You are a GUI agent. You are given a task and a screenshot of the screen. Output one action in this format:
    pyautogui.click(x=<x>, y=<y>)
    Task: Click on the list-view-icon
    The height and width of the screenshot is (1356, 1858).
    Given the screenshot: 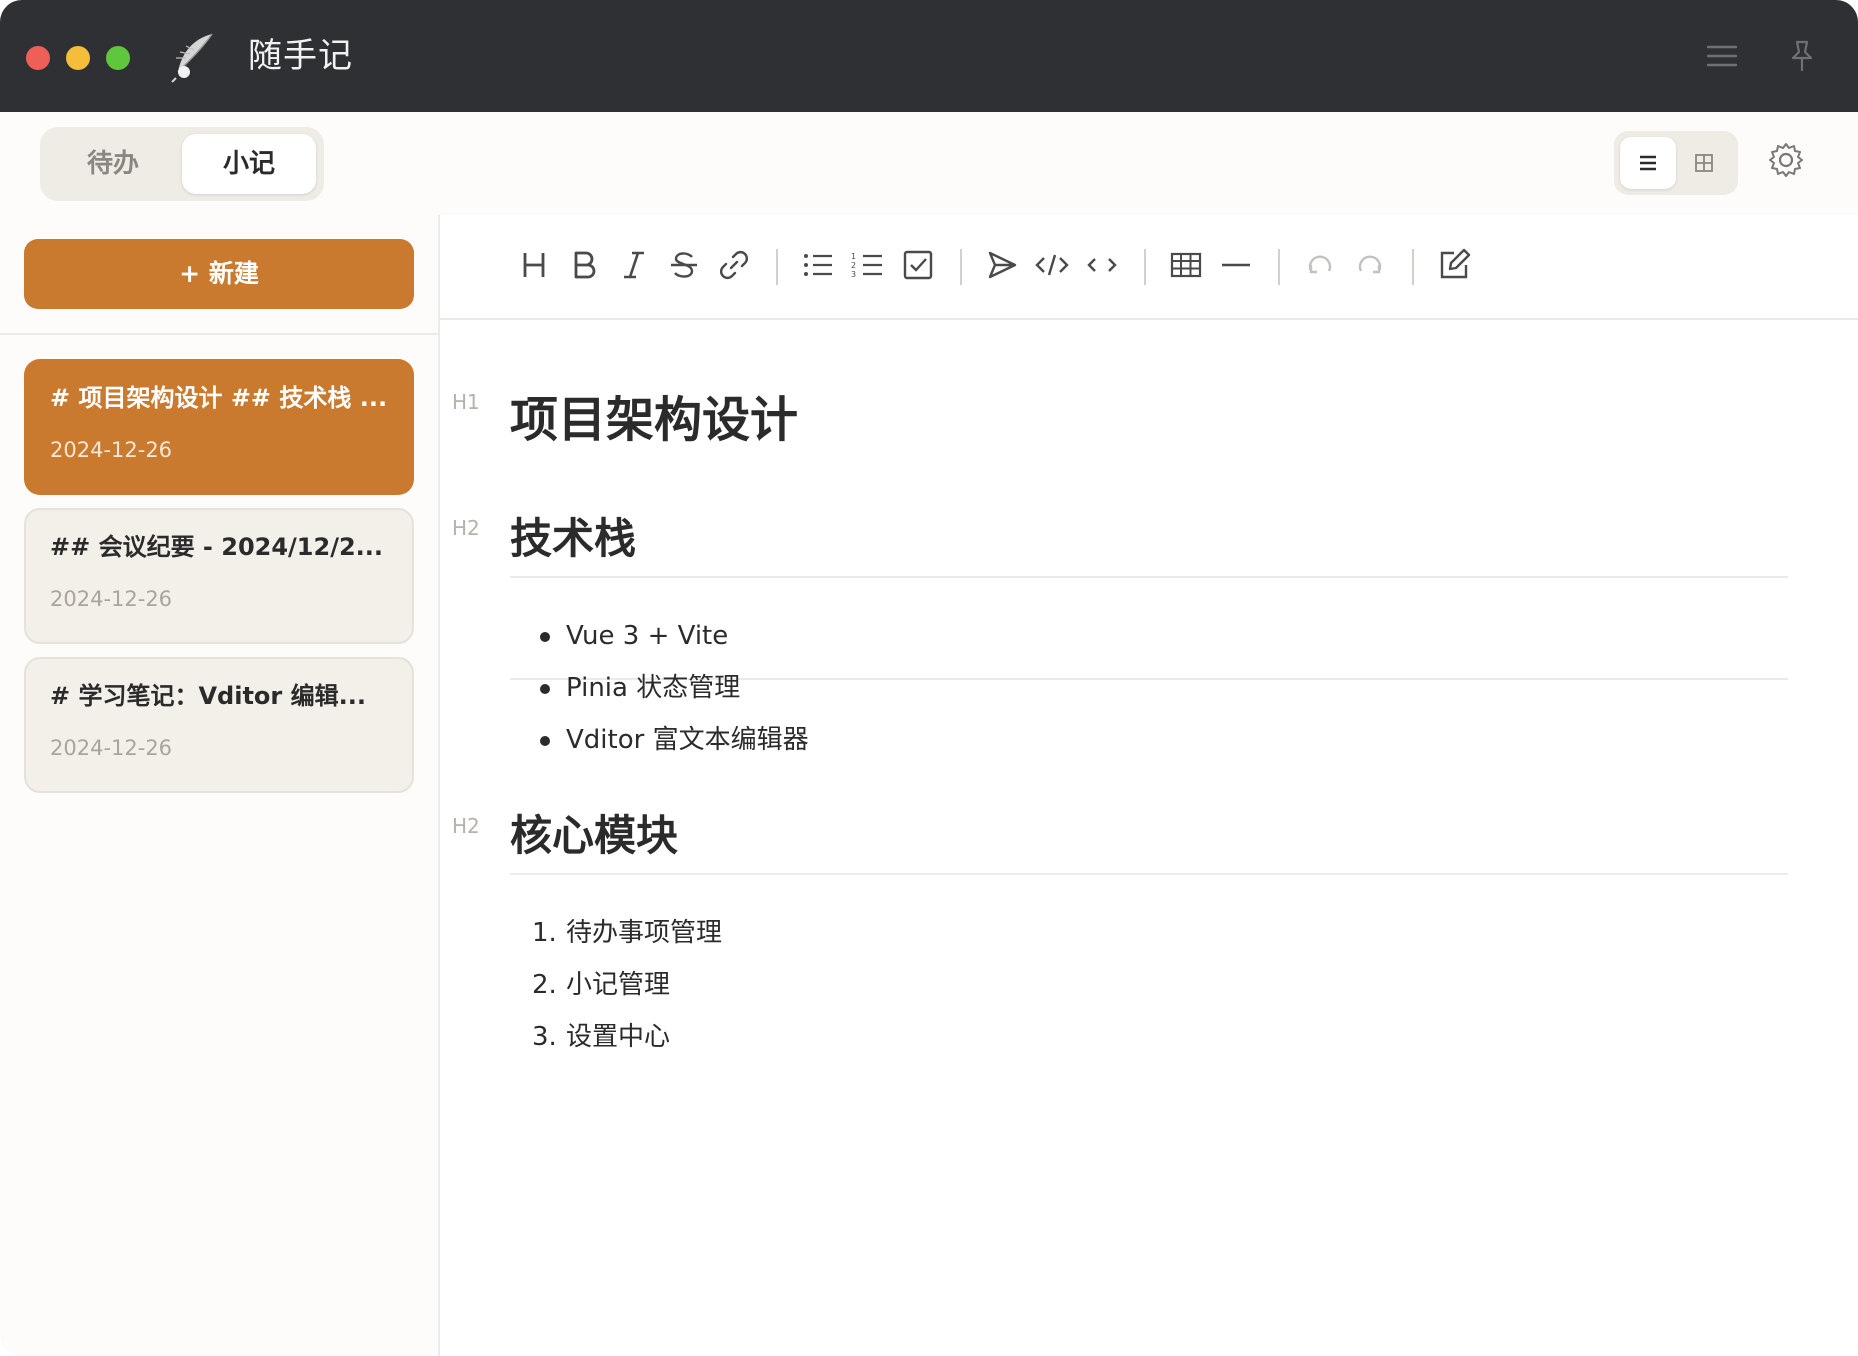 What is the action you would take?
    pyautogui.click(x=1648, y=163)
    